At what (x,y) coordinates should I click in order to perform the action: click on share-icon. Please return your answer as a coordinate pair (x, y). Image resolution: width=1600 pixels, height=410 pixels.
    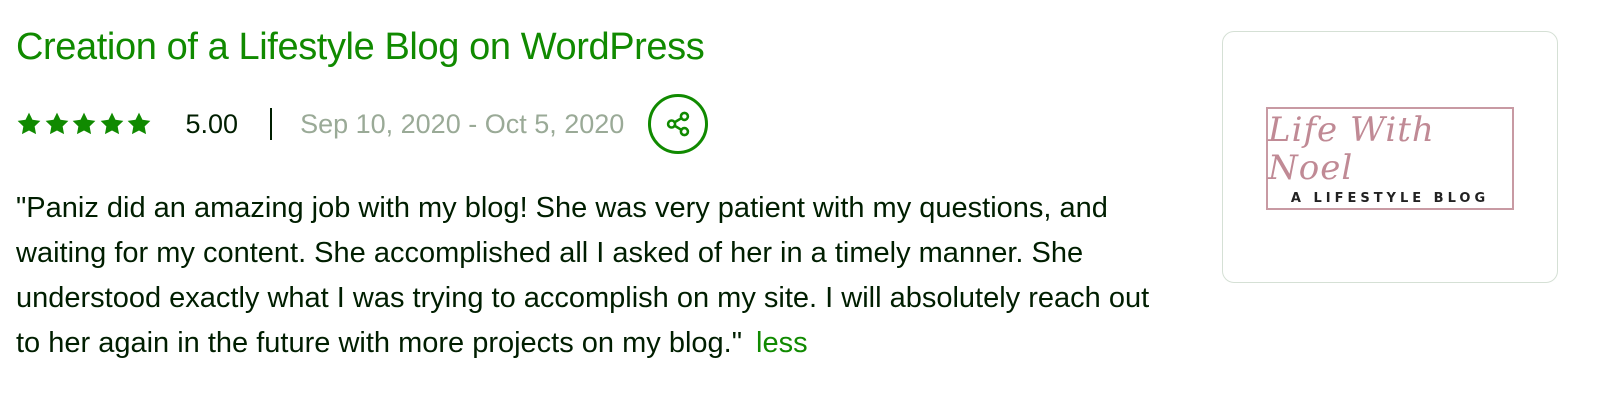
    Looking at the image, I should click on (678, 124).